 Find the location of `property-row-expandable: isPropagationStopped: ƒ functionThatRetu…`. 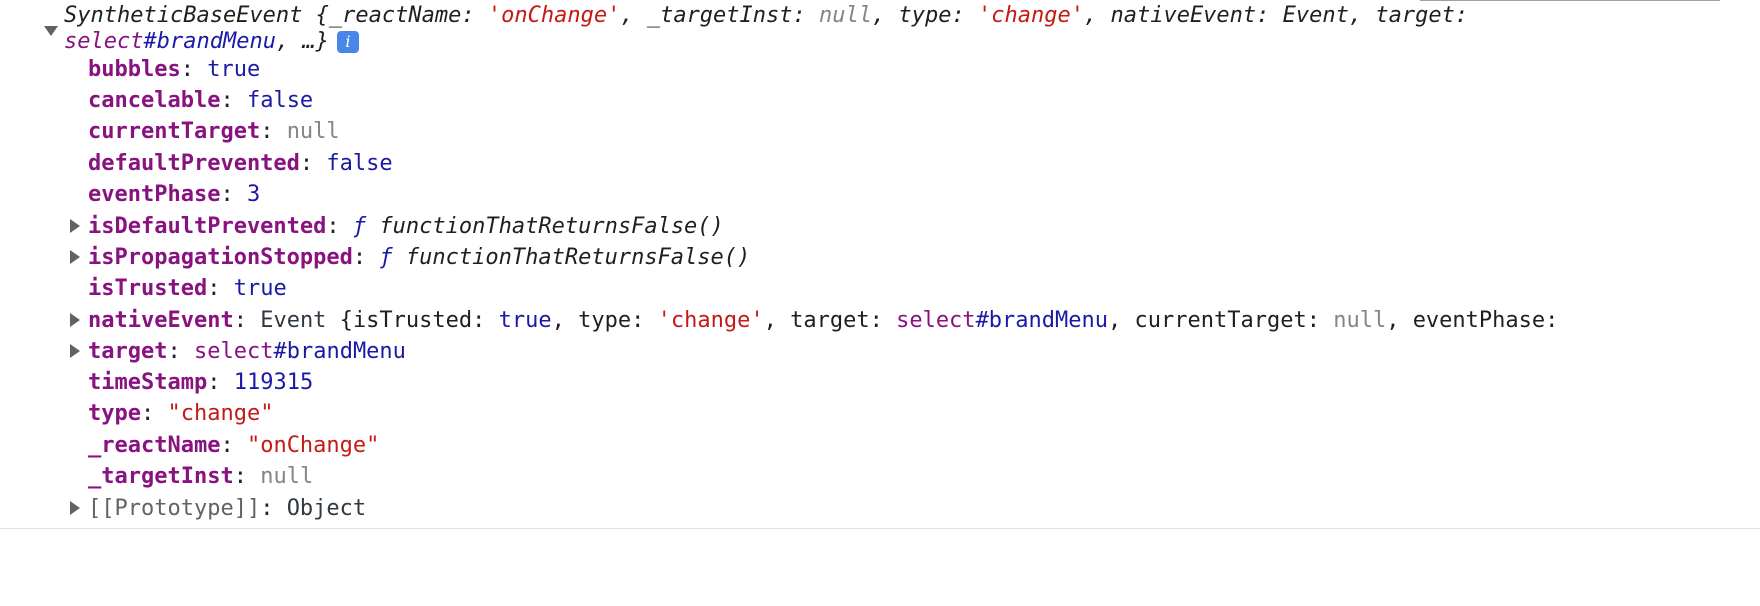

property-row-expandable: isPropagationStopped: ƒ functionThatRetu… is located at coordinates (419, 258).